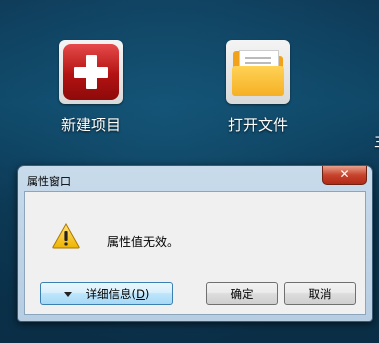  I want to click on details-access-key: D, so click(140, 294).